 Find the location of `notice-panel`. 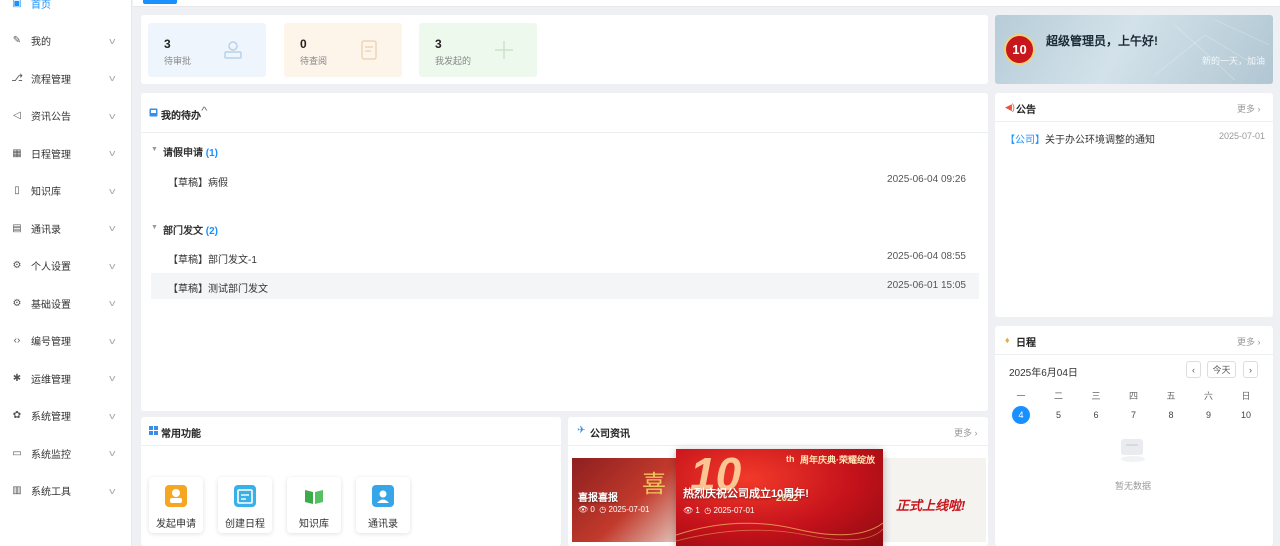

notice-panel is located at coordinates (1134, 205).